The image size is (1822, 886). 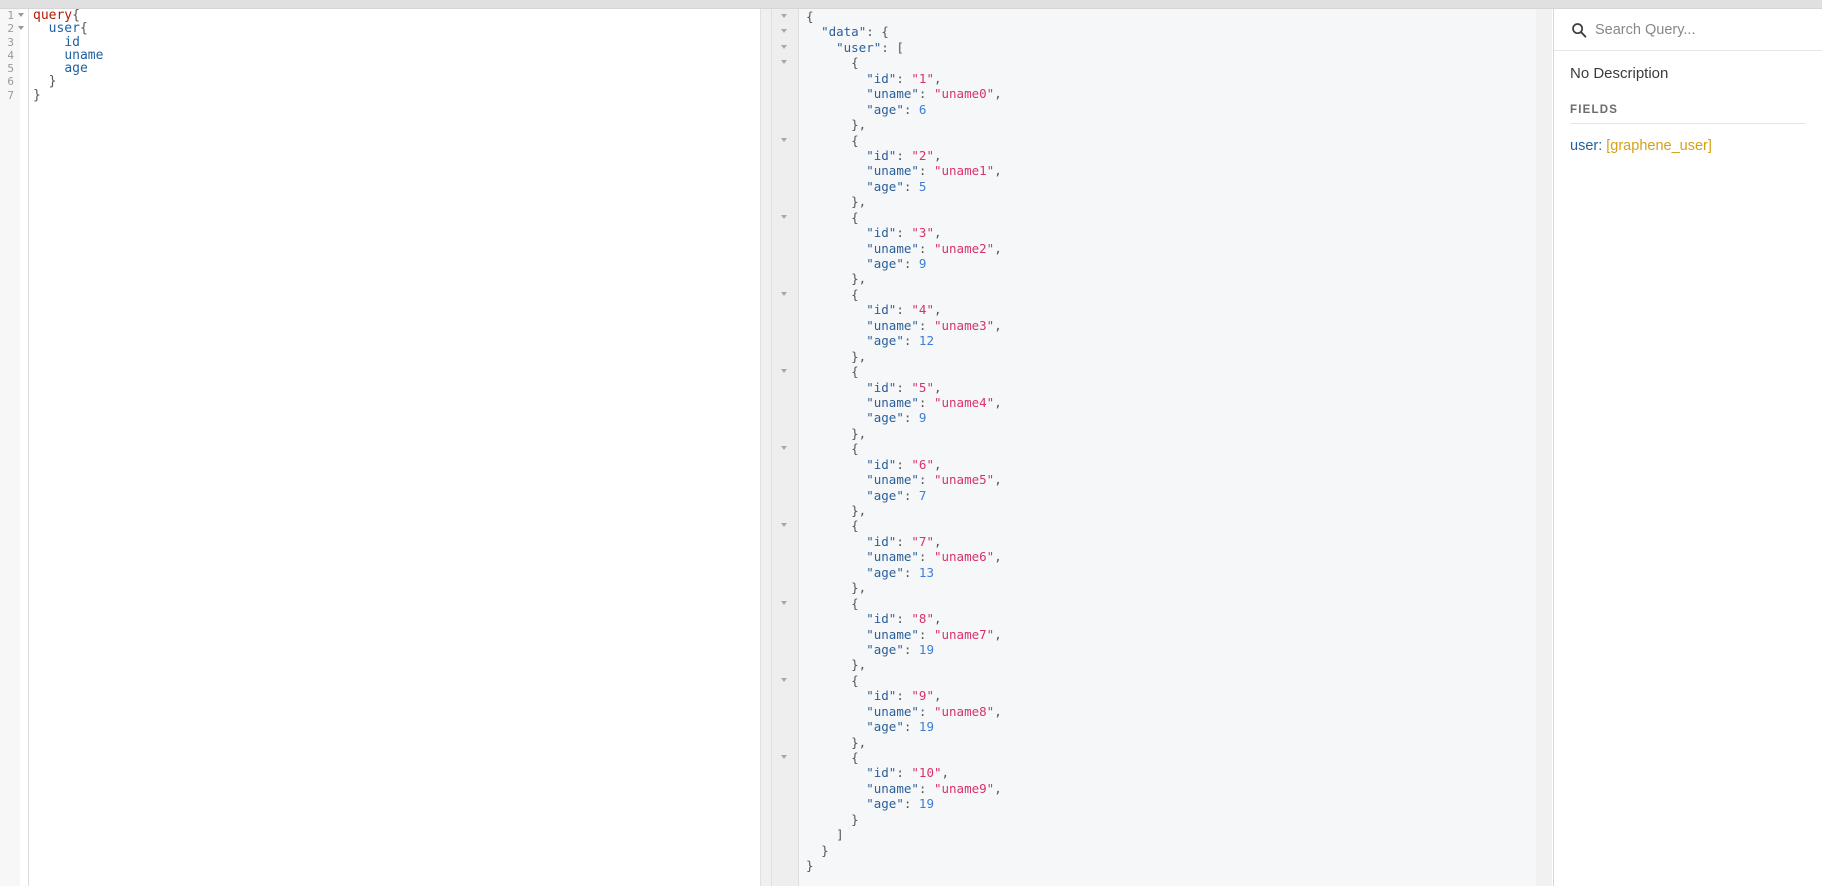 I want to click on query-lines-container: 1 query{2 user{3 id 4 uname 5 age 6 } 7}, so click(x=380, y=55).